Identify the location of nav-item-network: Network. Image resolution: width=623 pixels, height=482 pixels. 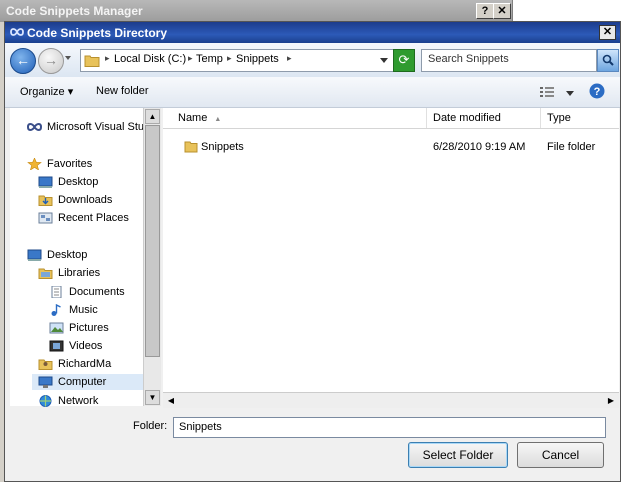
(68, 401).